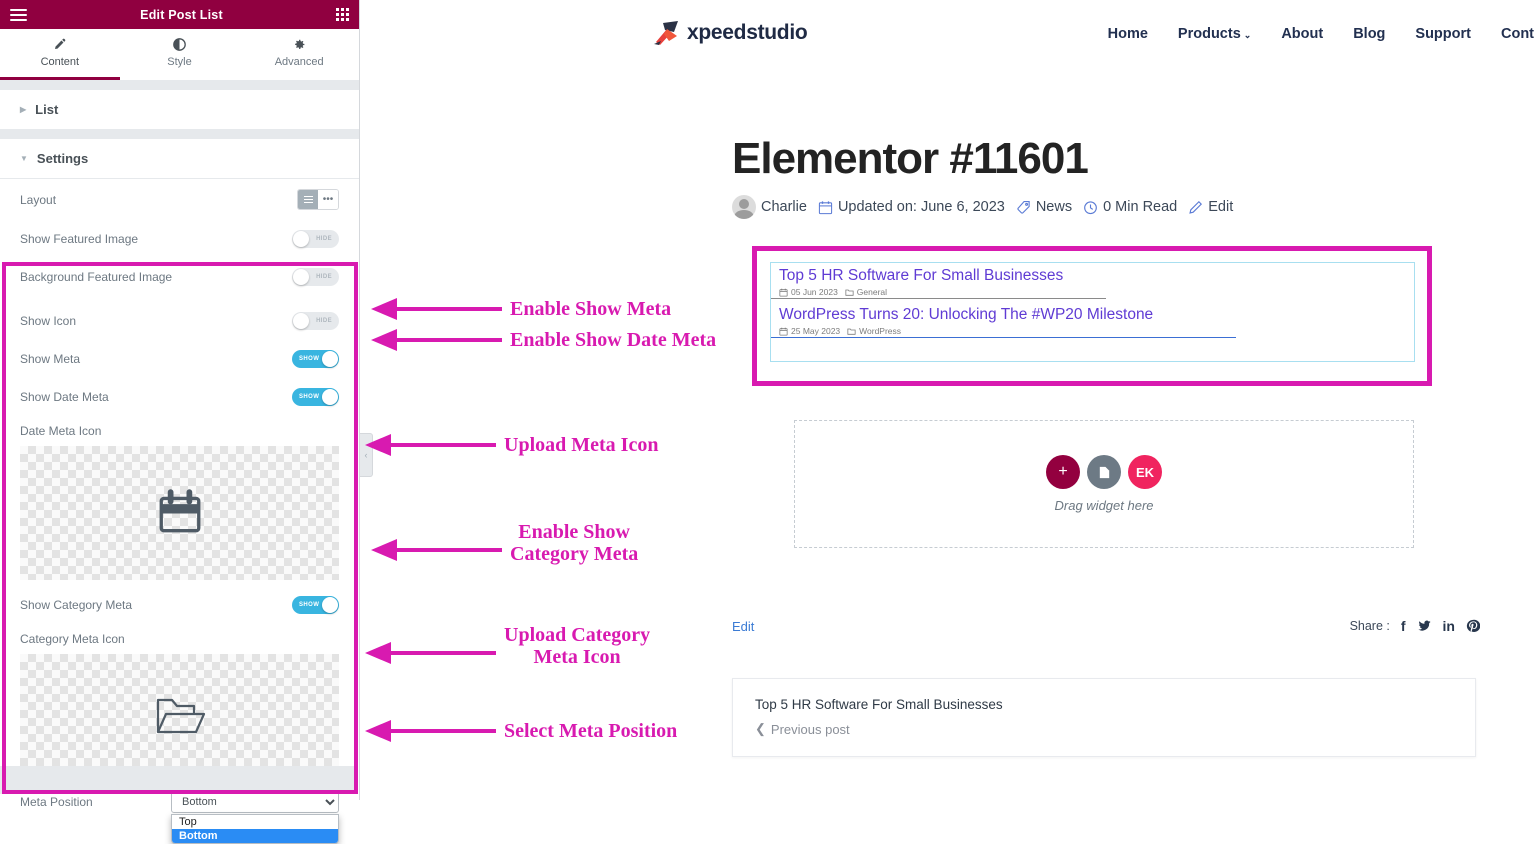  I want to click on annotation-label: Enable Show Date Meta, so click(613, 340).